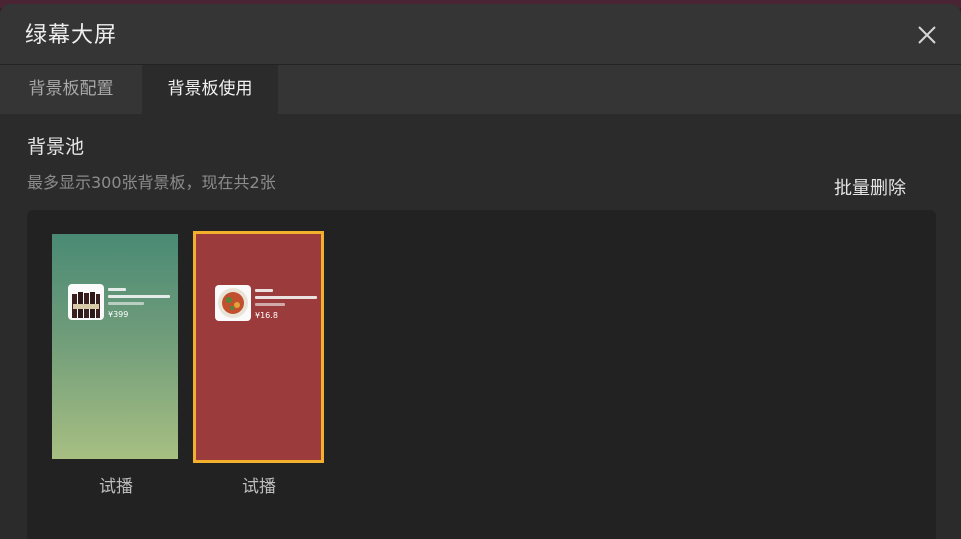 Image resolution: width=961 pixels, height=539 pixels. What do you see at coordinates (71, 89) in the screenshot?
I see `tab-background-config: 背景板配置` at bounding box center [71, 89].